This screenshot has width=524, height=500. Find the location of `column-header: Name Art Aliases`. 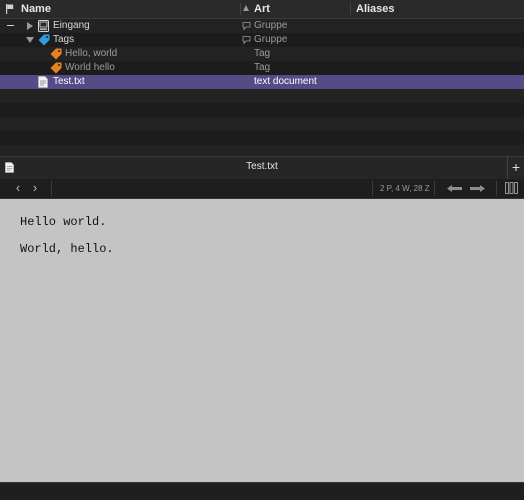

column-header: Name Art Aliases is located at coordinates (262, 9).